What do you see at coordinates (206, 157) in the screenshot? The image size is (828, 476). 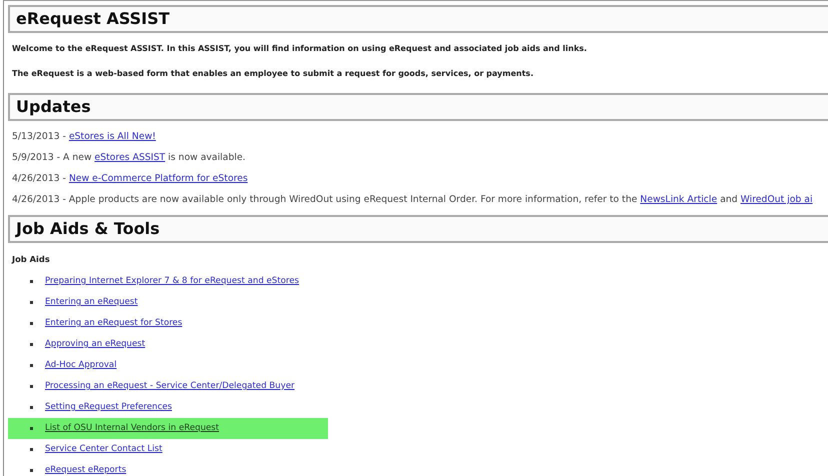 I see `update-text: is now available.` at bounding box center [206, 157].